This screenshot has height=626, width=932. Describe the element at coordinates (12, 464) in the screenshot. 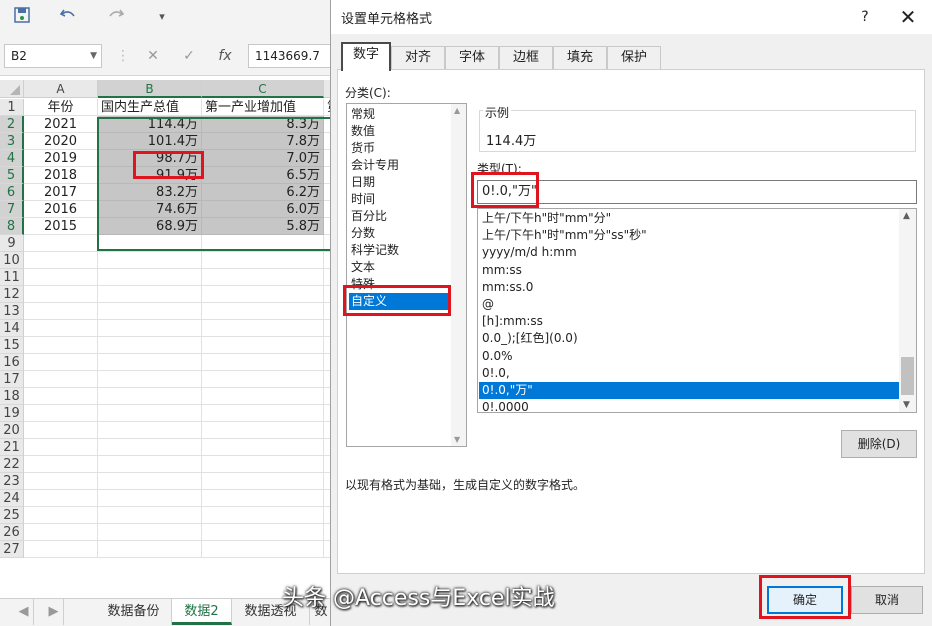

I see `row-header-22: 22` at that location.